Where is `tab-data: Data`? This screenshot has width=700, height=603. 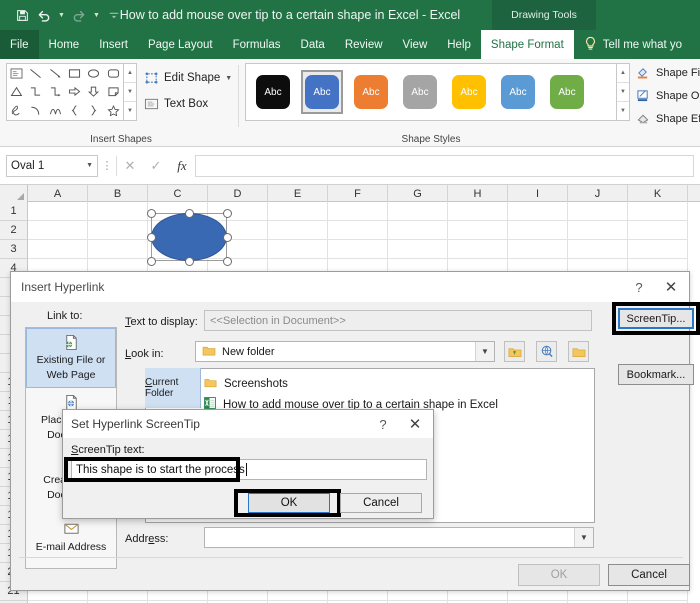 tab-data: Data is located at coordinates (313, 44).